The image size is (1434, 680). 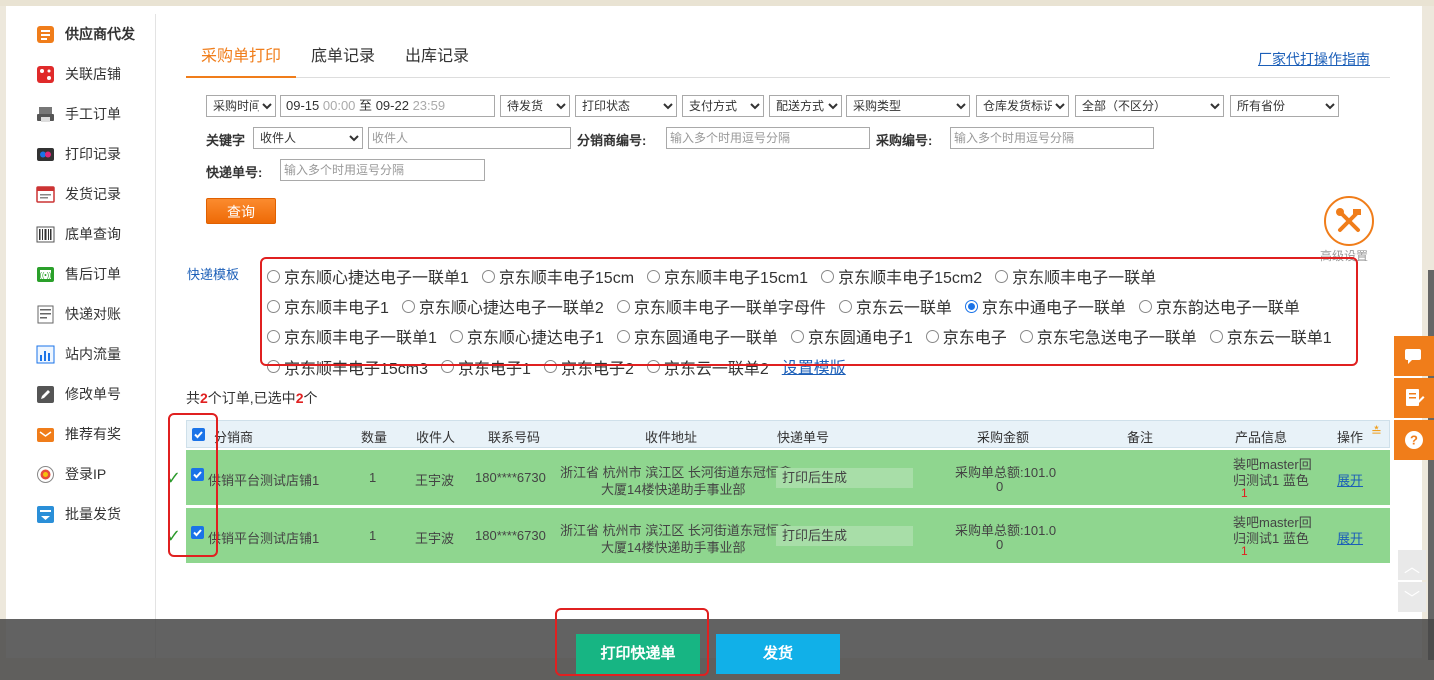 What do you see at coordinates (93, 434) in the screenshot?
I see `sidebar-item-label: 推荐有奖` at bounding box center [93, 434].